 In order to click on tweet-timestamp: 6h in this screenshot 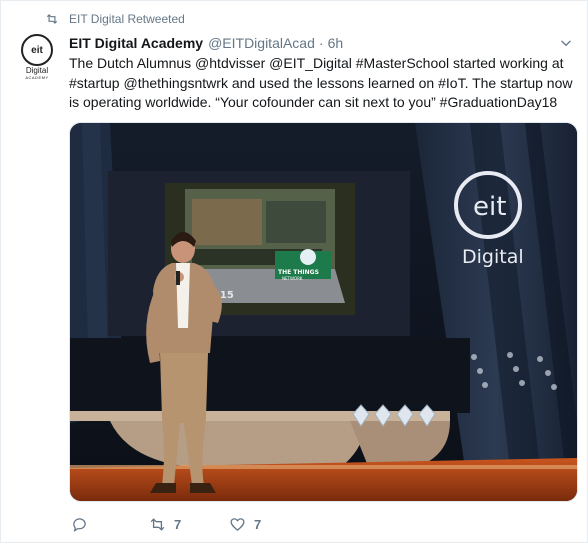, I will do `click(336, 43)`.